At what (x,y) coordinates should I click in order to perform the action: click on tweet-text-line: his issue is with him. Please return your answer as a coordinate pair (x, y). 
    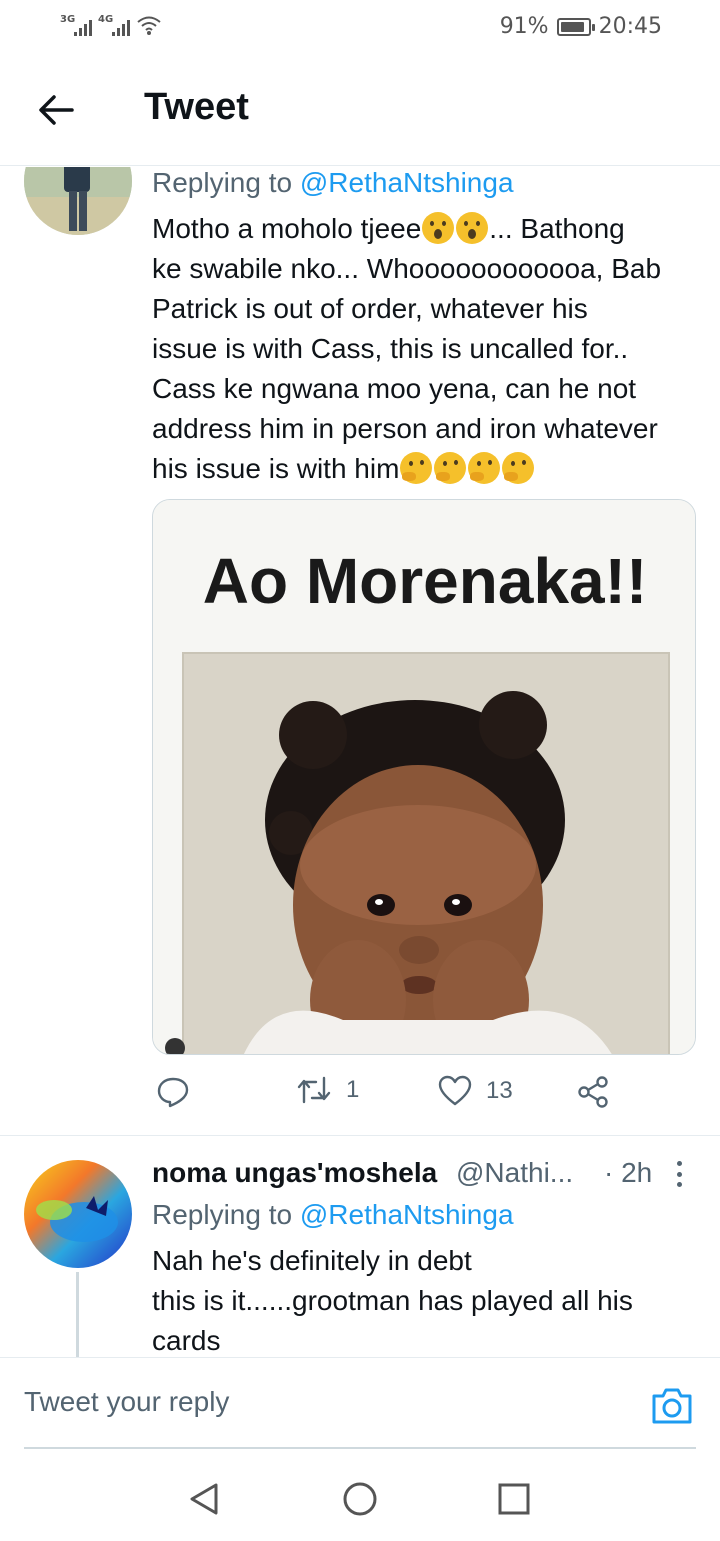
    Looking at the image, I should click on (427, 469).